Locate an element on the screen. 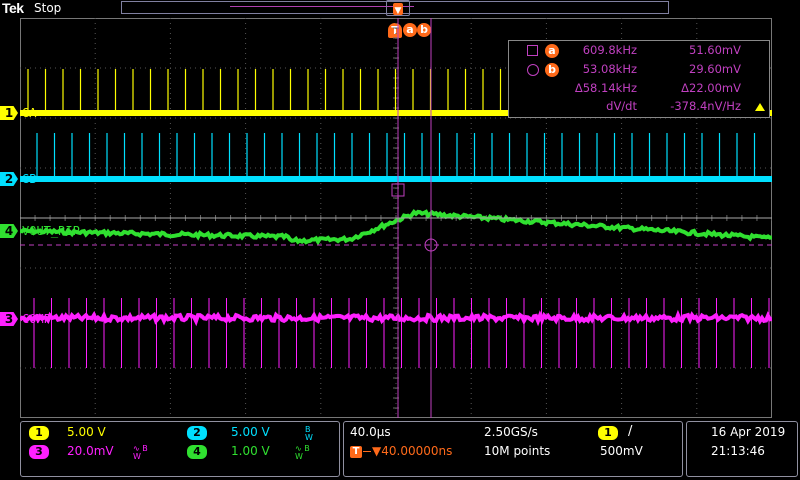  cursor-a-badge: a is located at coordinates (552, 51).